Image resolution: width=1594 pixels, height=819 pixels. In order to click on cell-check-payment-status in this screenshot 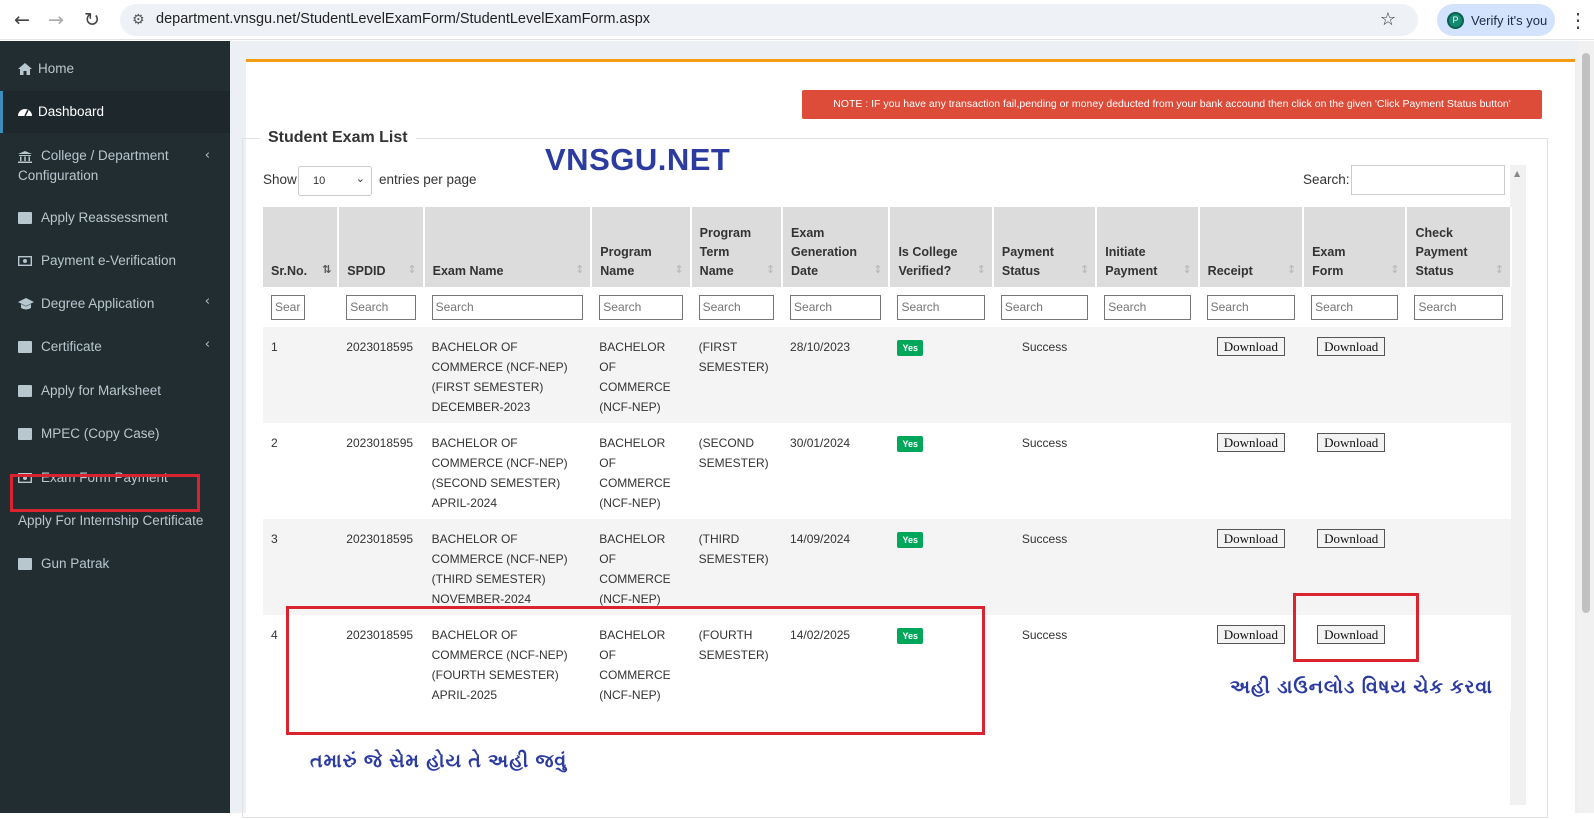, I will do `click(1458, 471)`.